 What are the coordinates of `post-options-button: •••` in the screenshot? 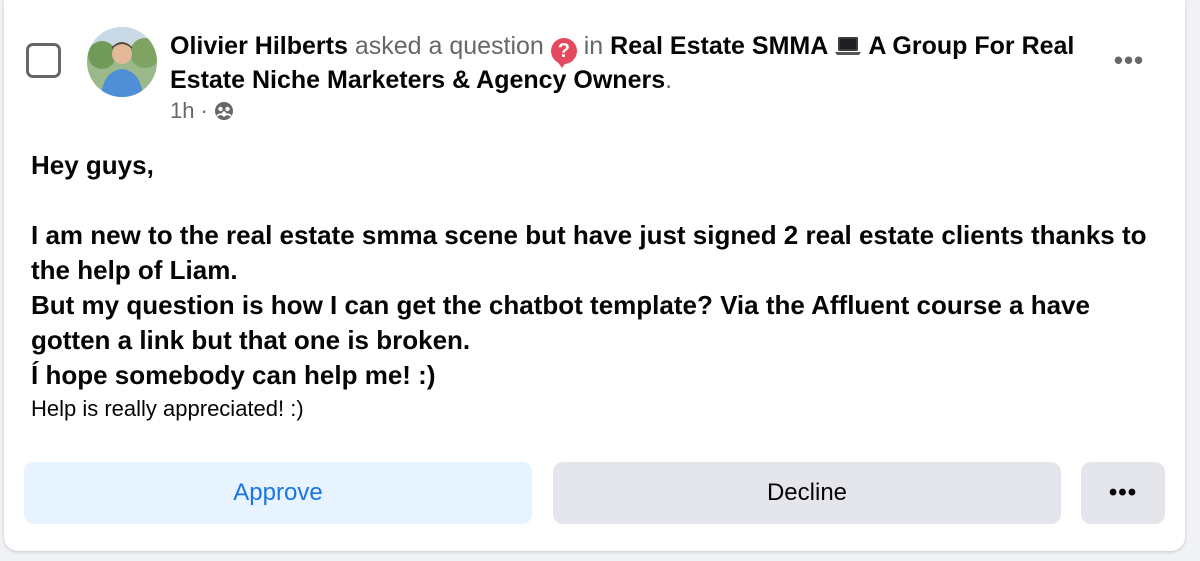 It's located at (1129, 60).